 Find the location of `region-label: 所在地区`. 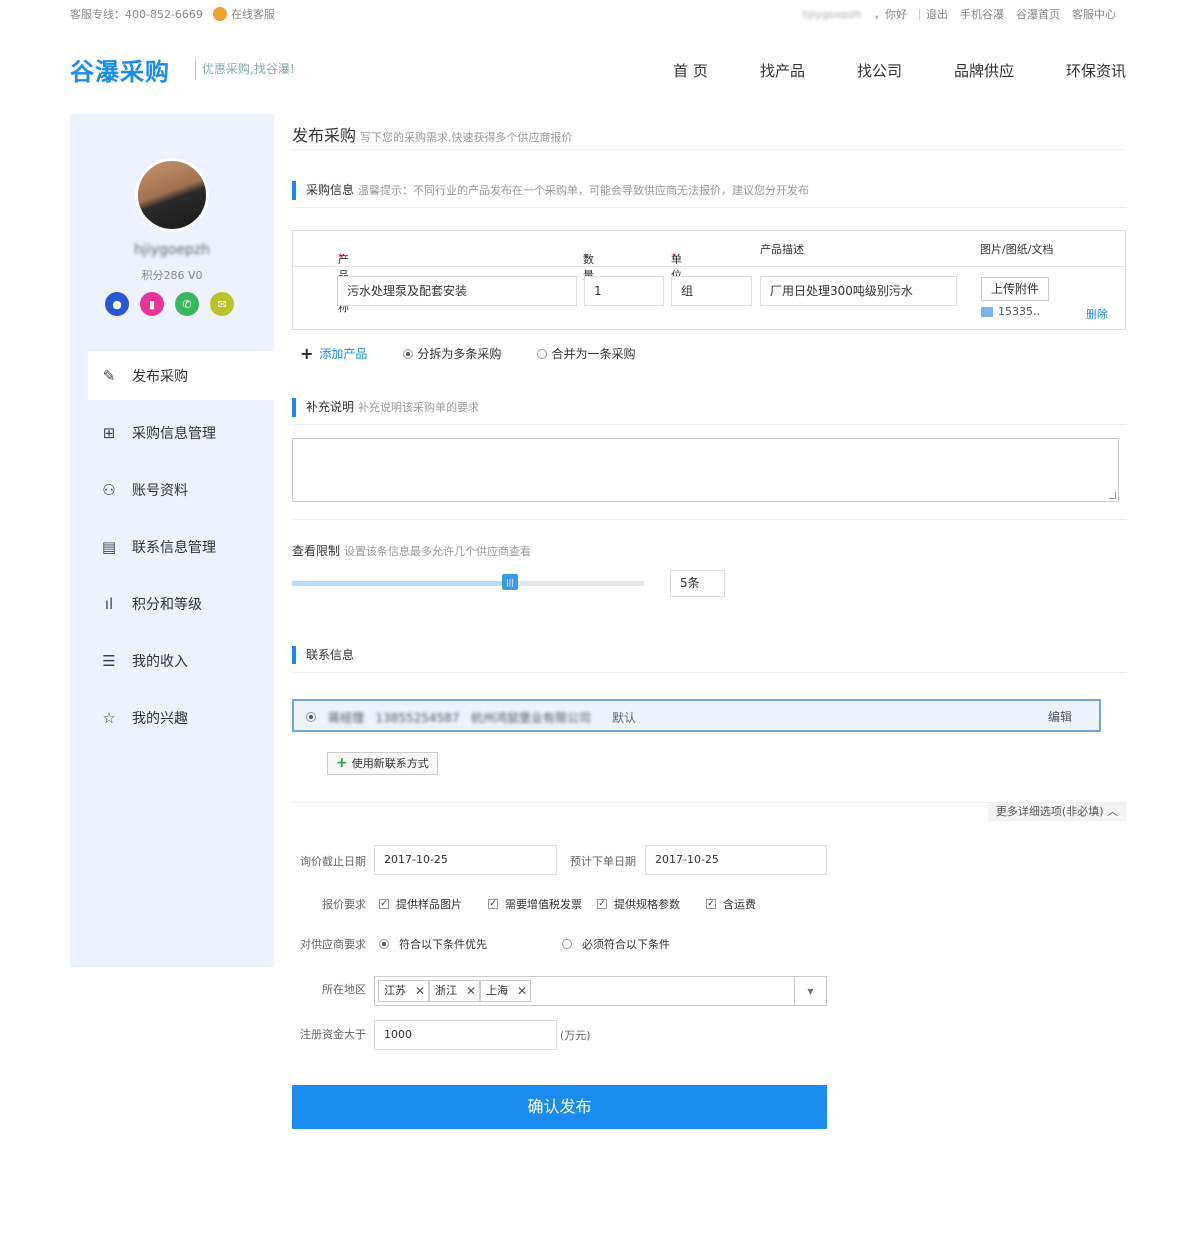

region-label: 所在地区 is located at coordinates (344, 989).